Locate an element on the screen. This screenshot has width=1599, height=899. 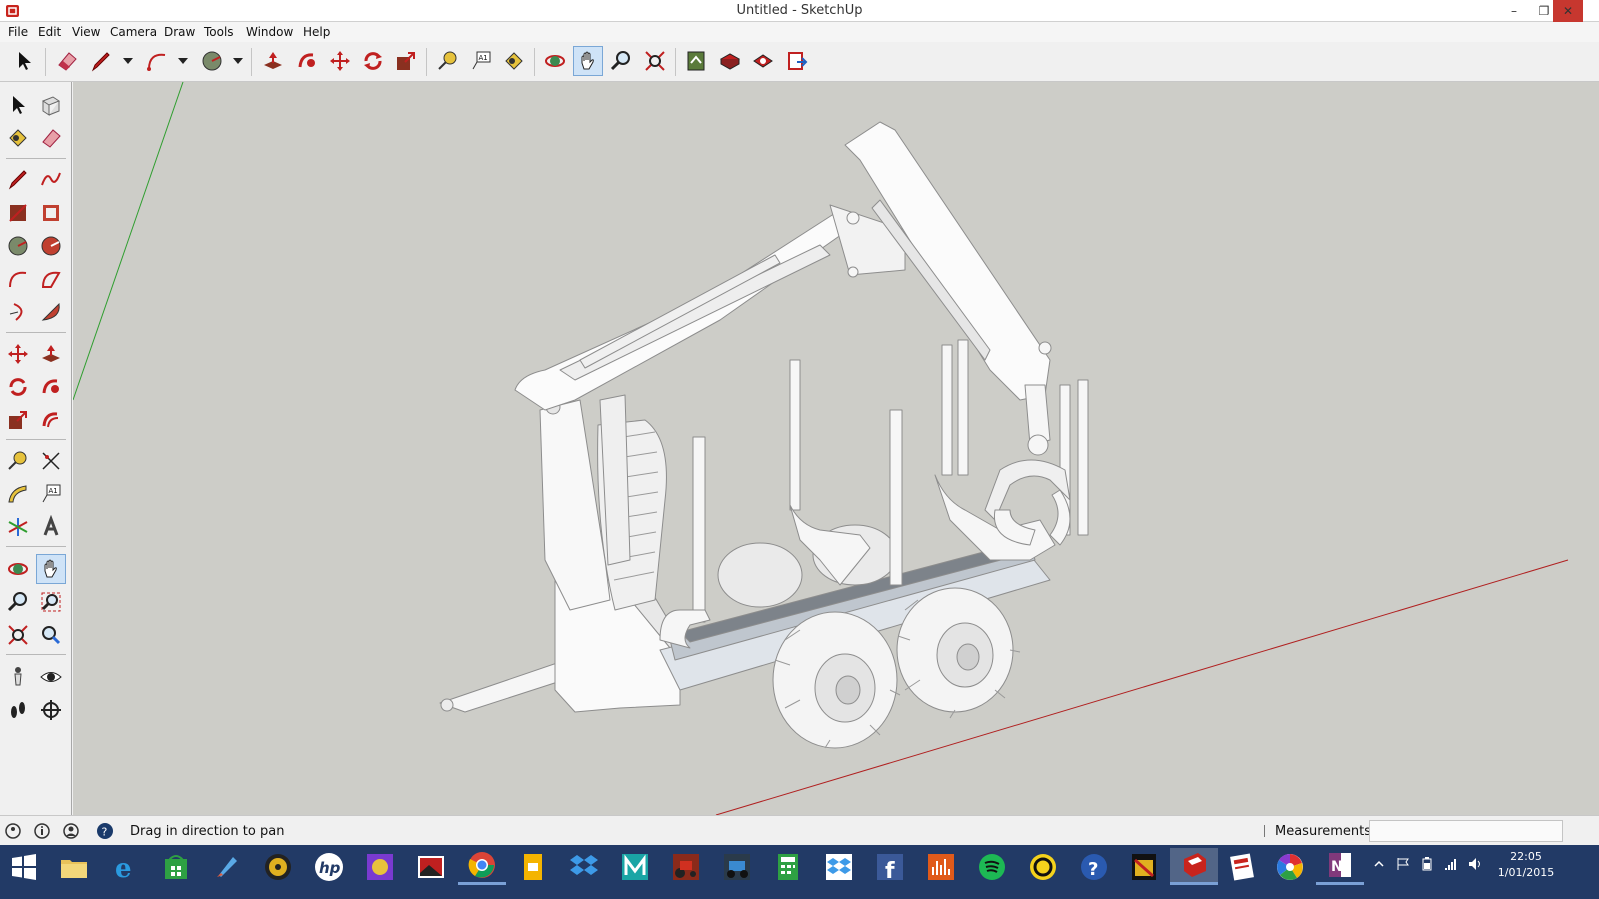
dimension-tool-button is located at coordinates (51, 461).